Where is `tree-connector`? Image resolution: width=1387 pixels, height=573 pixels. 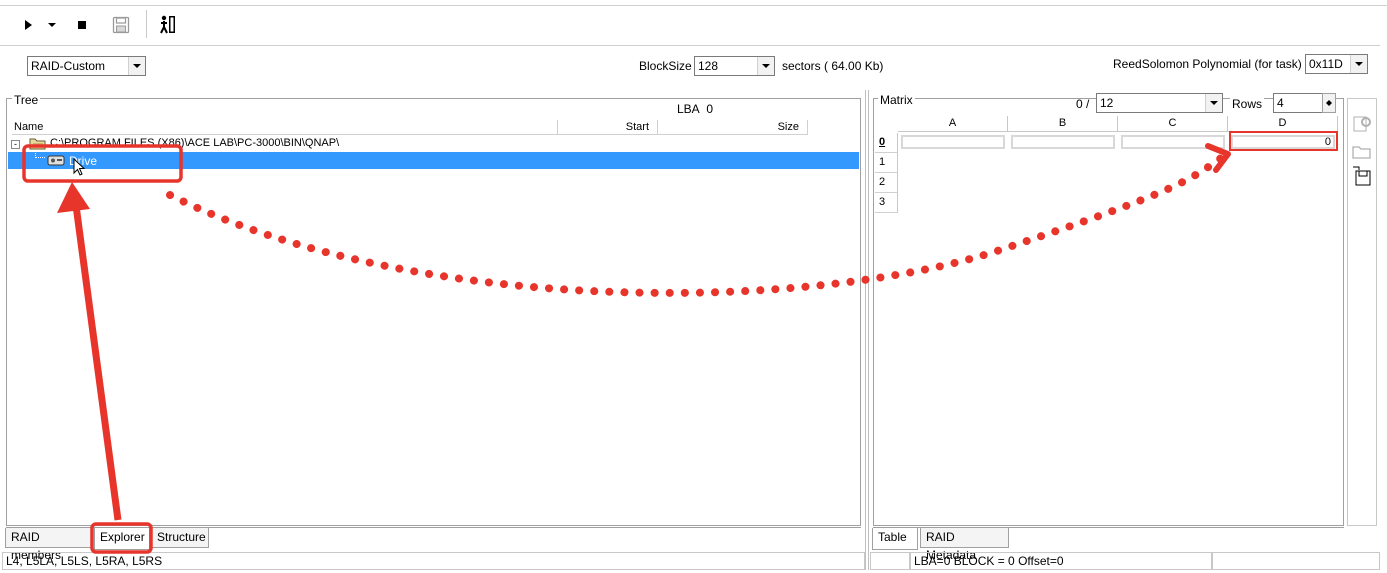 tree-connector is located at coordinates (40, 154).